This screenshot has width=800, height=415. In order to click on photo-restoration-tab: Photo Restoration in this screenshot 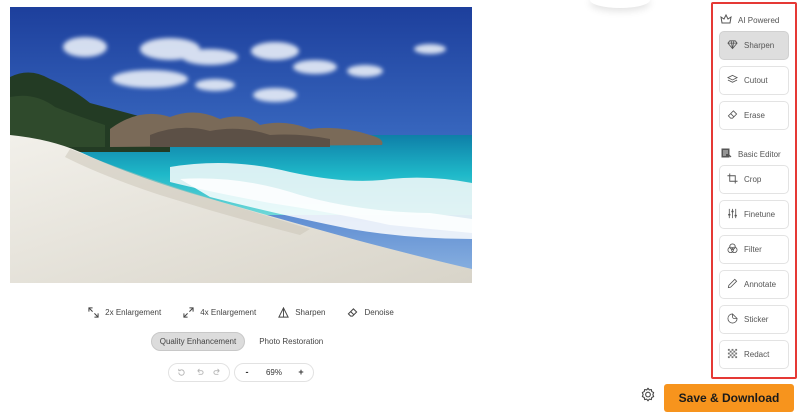, I will do `click(291, 341)`.